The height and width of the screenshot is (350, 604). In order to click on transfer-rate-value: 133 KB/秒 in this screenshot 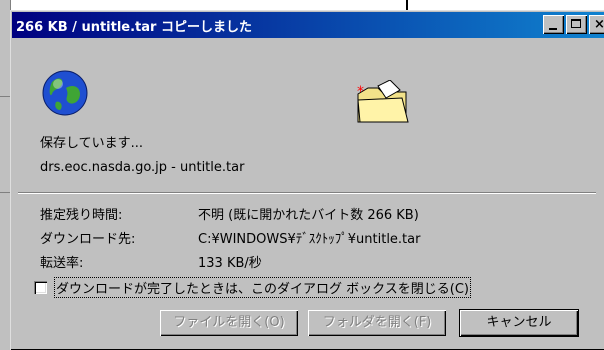, I will do `click(230, 263)`.